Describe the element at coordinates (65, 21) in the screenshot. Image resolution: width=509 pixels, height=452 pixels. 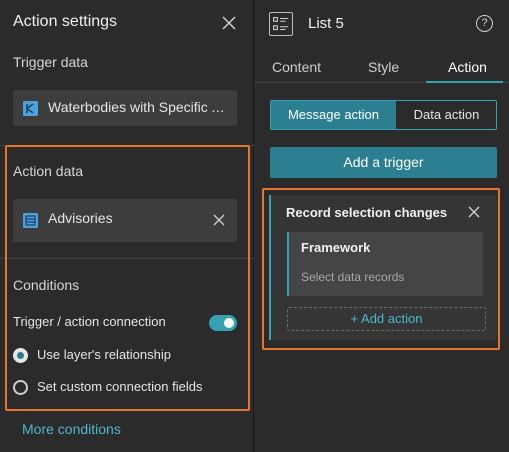
I see `panel-title: Action settings` at that location.